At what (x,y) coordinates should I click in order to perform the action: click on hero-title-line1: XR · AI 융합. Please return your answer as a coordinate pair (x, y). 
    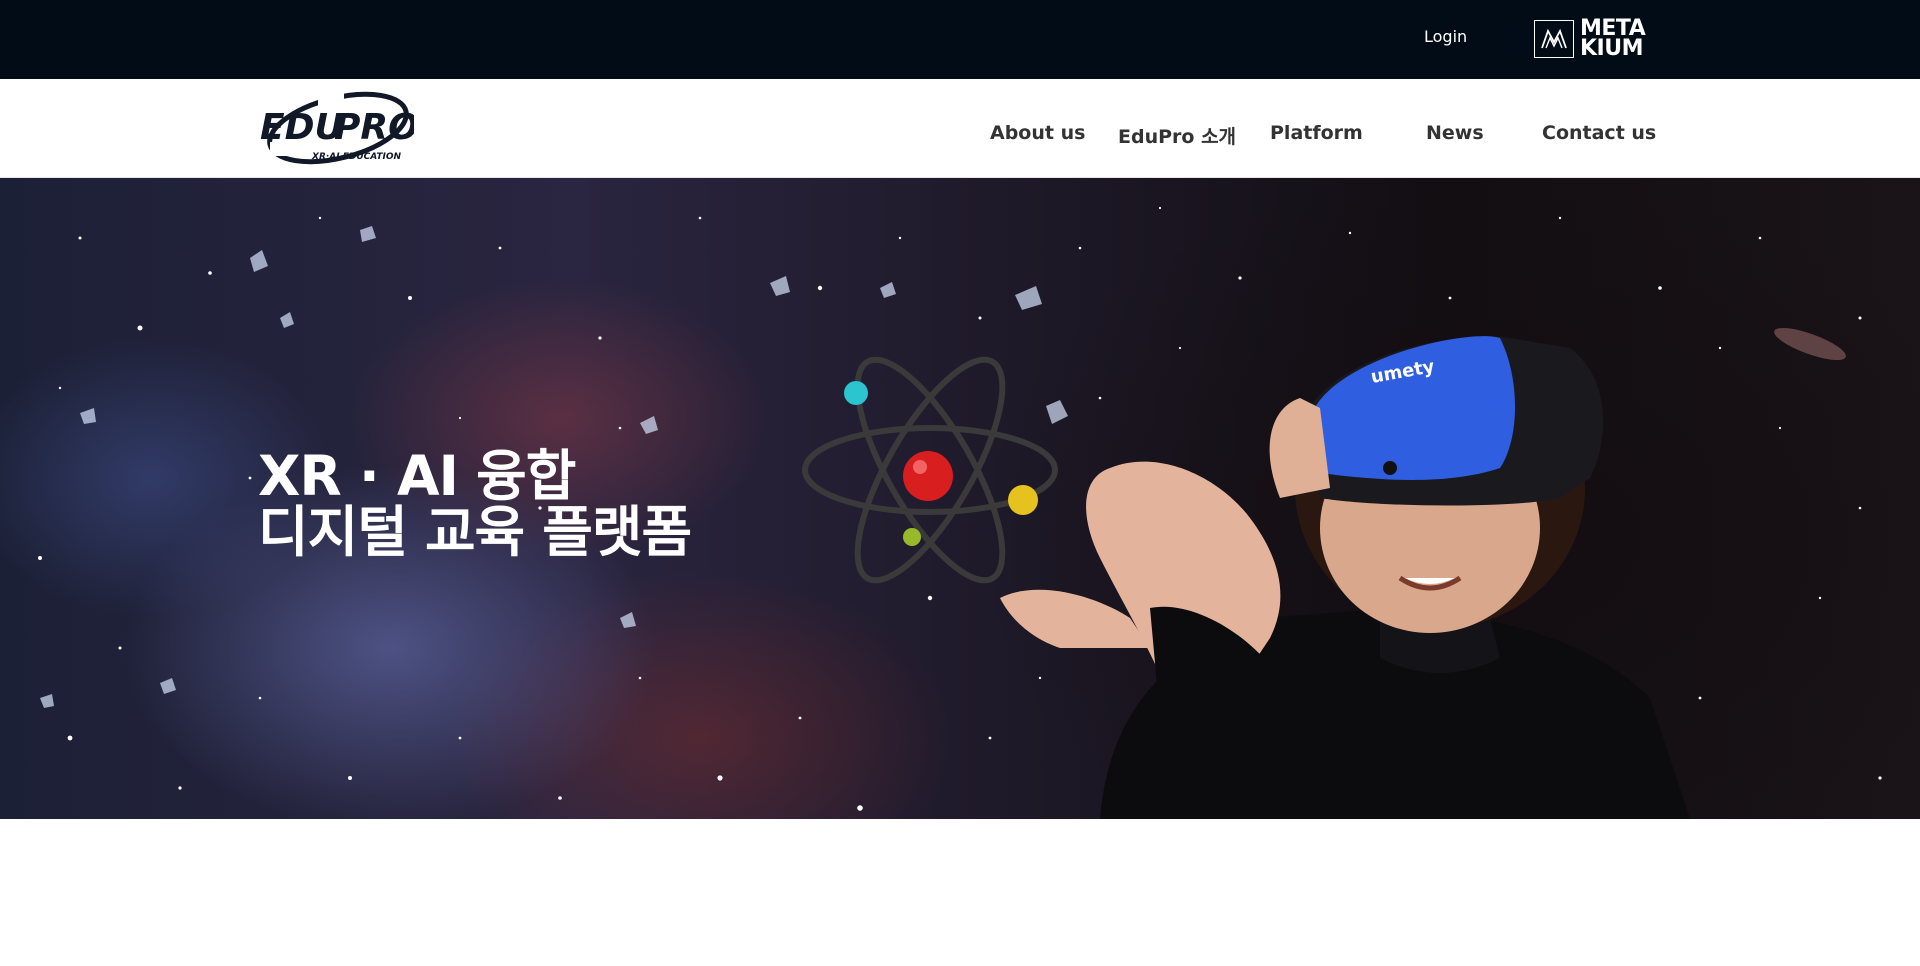
    Looking at the image, I should click on (417, 476).